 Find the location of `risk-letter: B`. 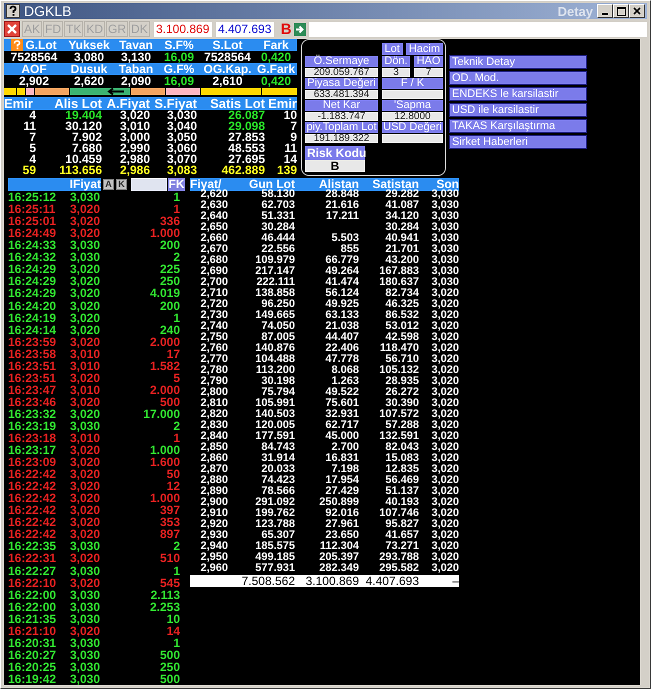

risk-letter: B is located at coordinates (286, 29).